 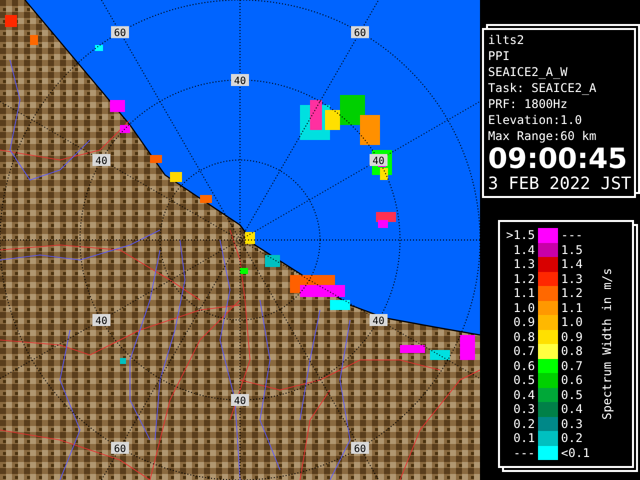 What do you see at coordinates (499, 56) in the screenshot?
I see `info-line: PPI` at bounding box center [499, 56].